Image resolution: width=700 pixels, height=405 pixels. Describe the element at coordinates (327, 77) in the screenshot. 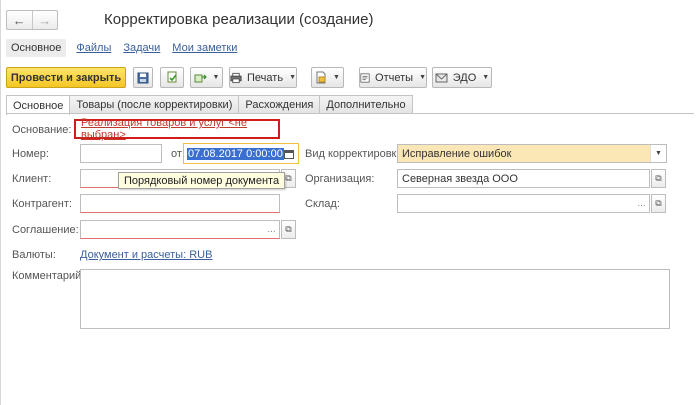

I see `document-actions-button: ▼` at that location.